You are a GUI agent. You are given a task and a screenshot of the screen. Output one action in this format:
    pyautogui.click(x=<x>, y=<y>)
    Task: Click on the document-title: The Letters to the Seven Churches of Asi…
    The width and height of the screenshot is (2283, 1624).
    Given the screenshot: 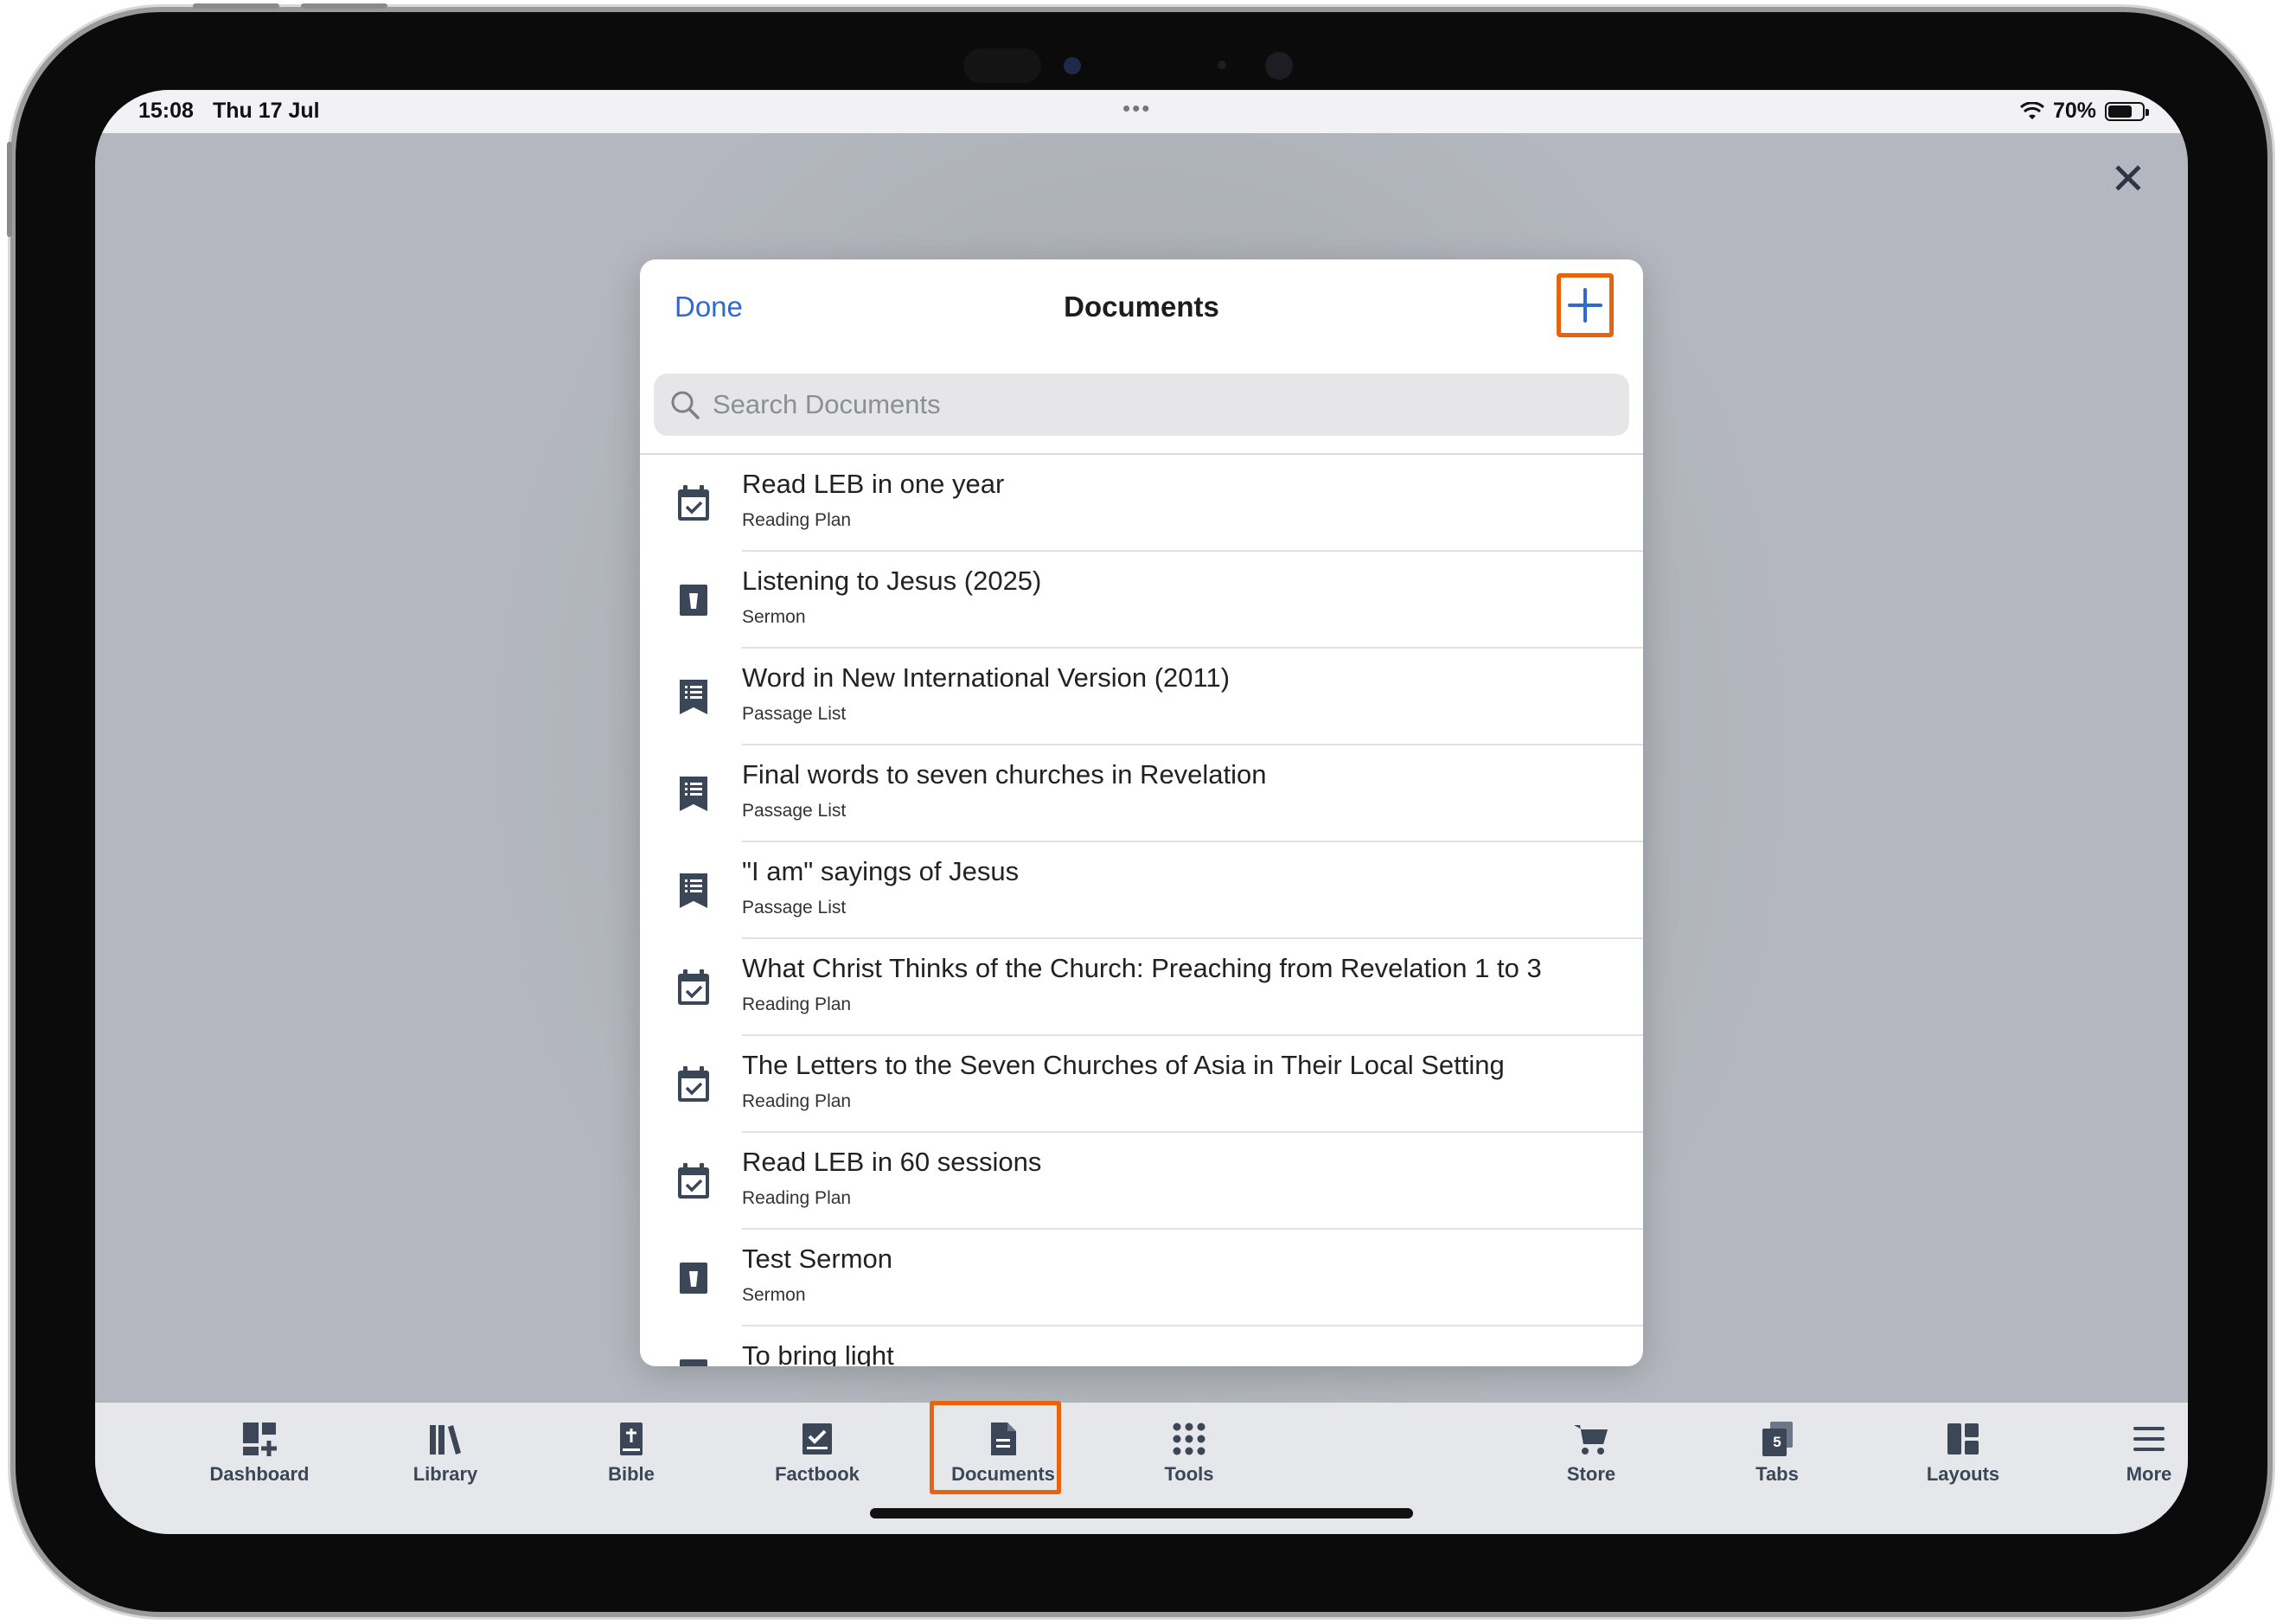 What is the action you would take?
    pyautogui.click(x=1123, y=1065)
    